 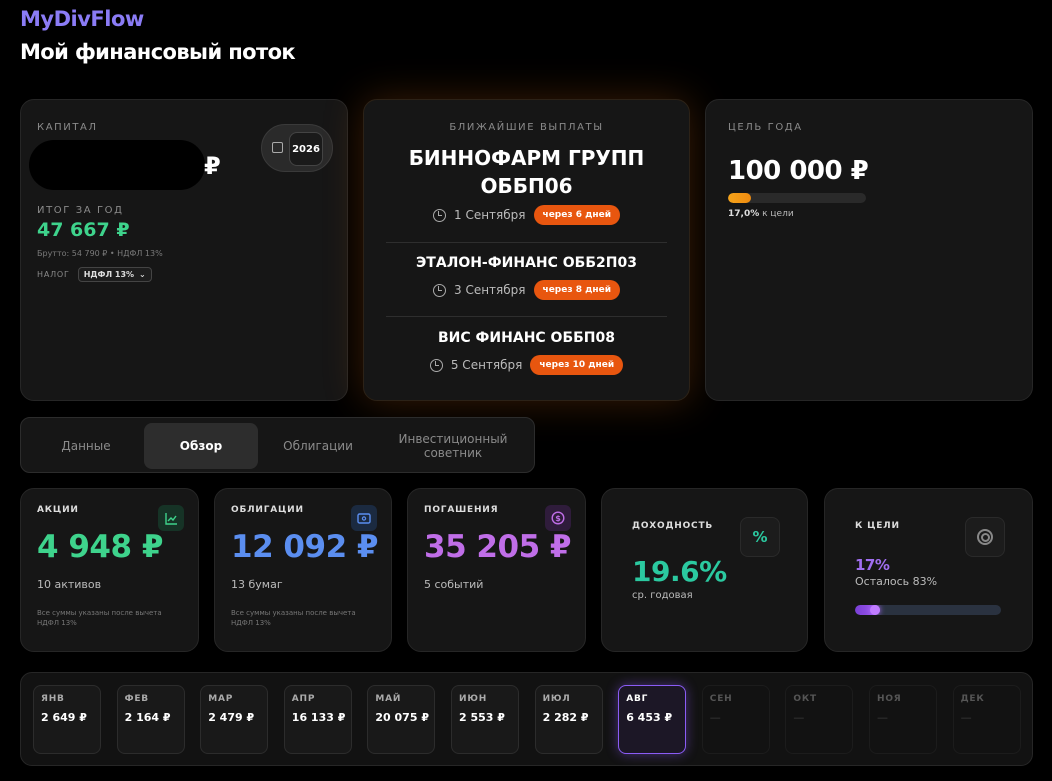 I want to click on dollar-coin-icon: $, so click(x=558, y=518).